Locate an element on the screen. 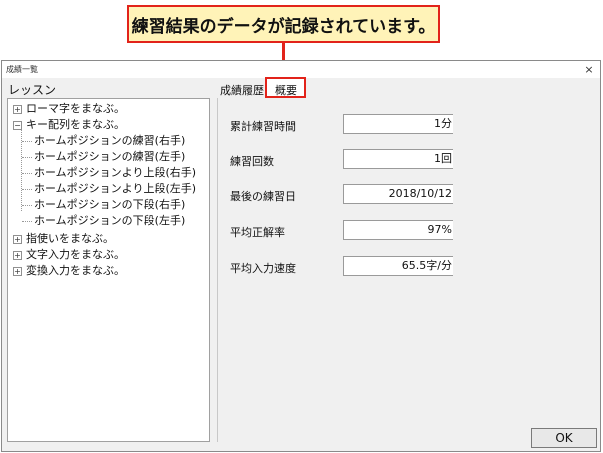 The image size is (603, 453). accuracy-label: 平均正解率 is located at coordinates (257, 232).